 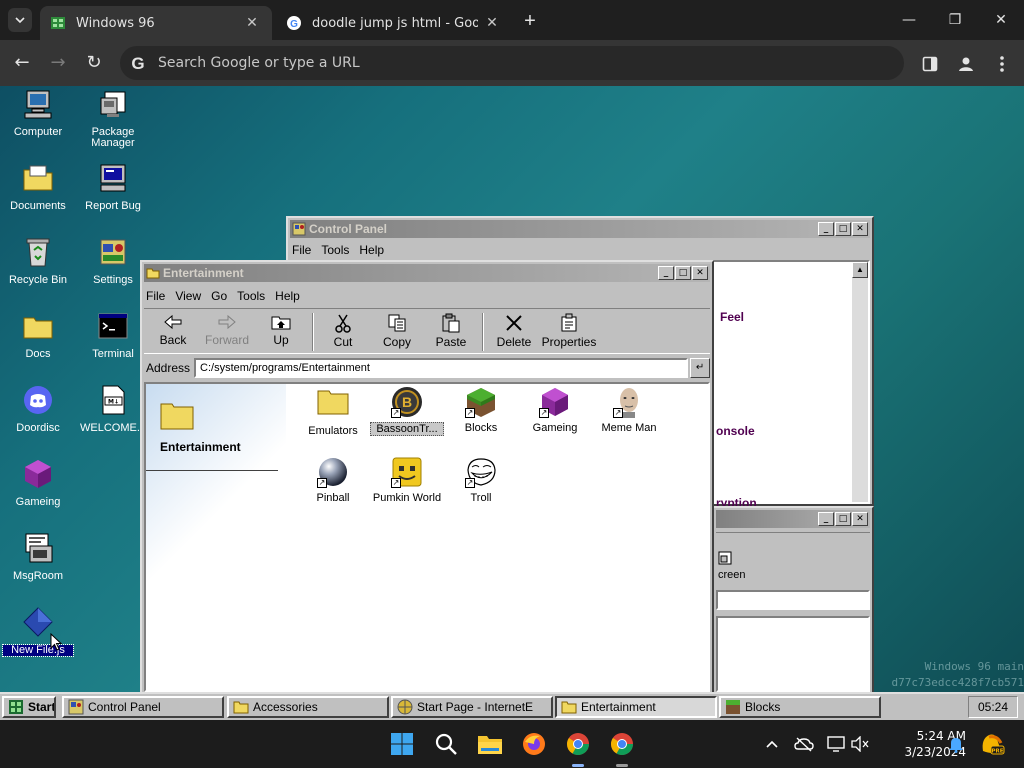 I want to click on menu-view: View, so click(x=188, y=296).